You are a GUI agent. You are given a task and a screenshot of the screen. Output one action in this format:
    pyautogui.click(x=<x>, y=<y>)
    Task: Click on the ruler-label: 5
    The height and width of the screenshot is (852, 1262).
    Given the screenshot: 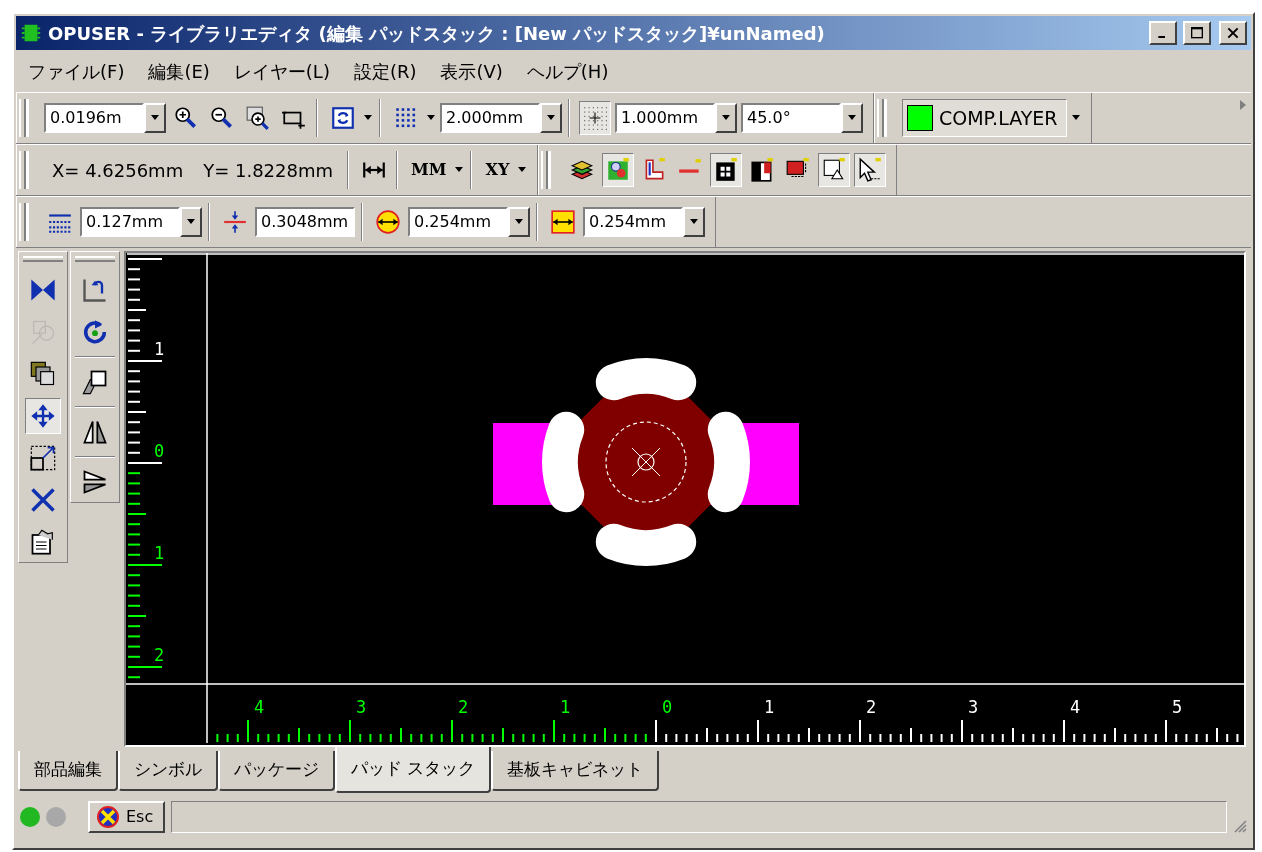 What is the action you would take?
    pyautogui.click(x=1177, y=707)
    